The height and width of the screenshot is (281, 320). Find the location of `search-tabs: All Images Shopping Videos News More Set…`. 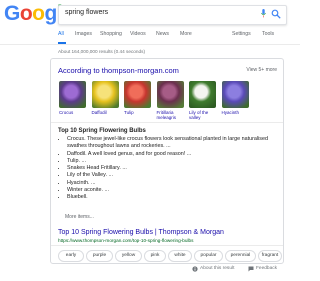

search-tabs: All Images Shopping Videos News More Set… is located at coordinates (150, 36).